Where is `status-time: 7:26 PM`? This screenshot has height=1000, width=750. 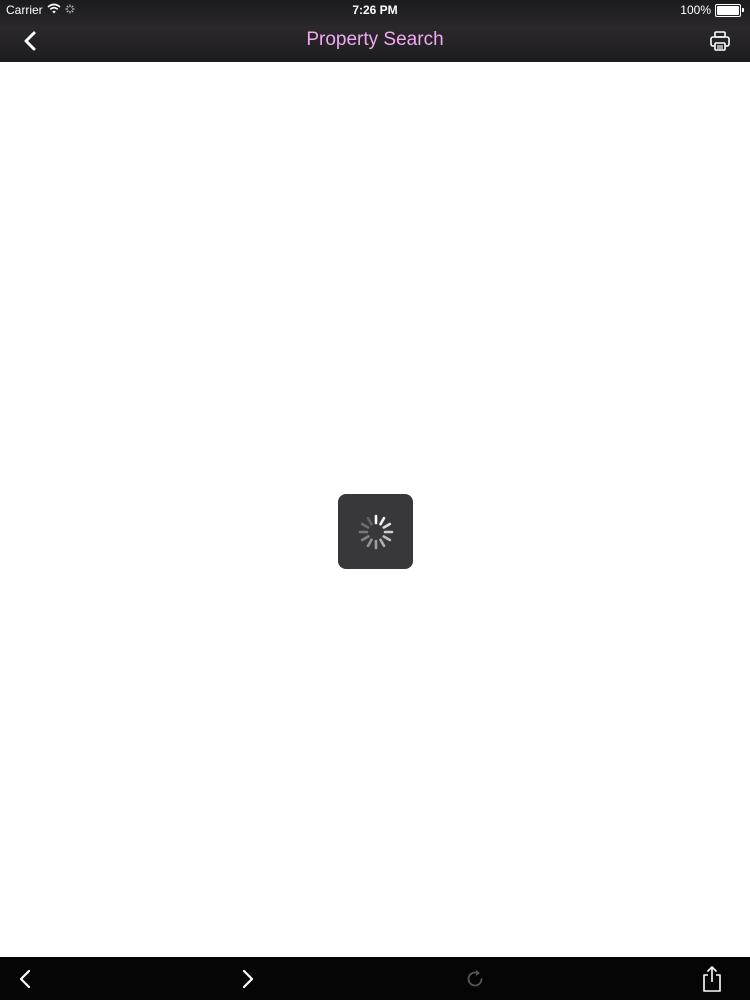 status-time: 7:26 PM is located at coordinates (375, 10).